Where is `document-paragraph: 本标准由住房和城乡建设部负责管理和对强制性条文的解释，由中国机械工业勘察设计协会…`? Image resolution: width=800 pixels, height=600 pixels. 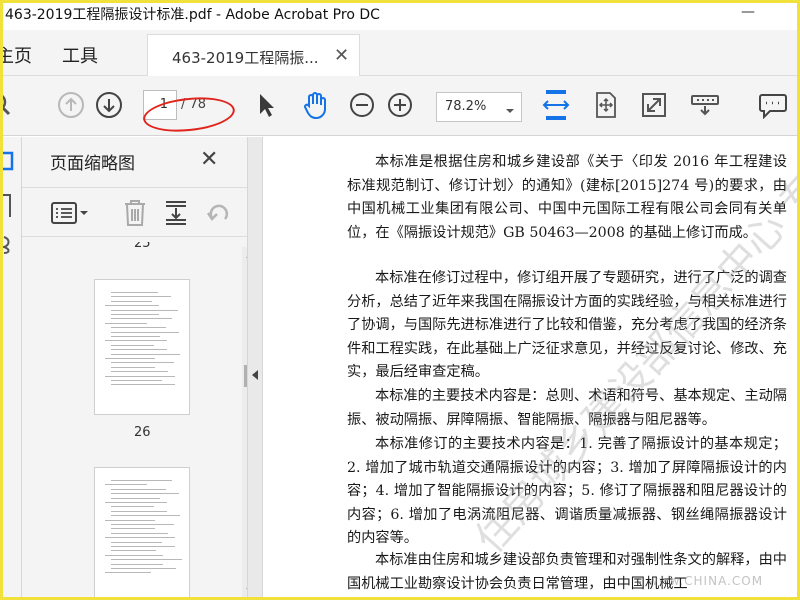
document-paragraph: 本标准由住房和城乡建设部负责管理和对强制性条文的解释，由中国机械工业勘察设计协会… is located at coordinates (567, 572).